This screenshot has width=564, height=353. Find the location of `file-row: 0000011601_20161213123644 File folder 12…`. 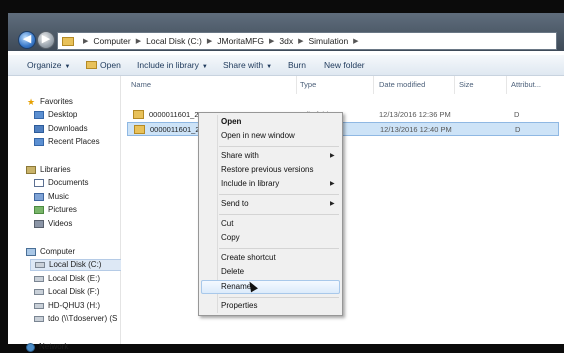

file-row: 0000011601_20161213123644 File folder 12… is located at coordinates (343, 115).